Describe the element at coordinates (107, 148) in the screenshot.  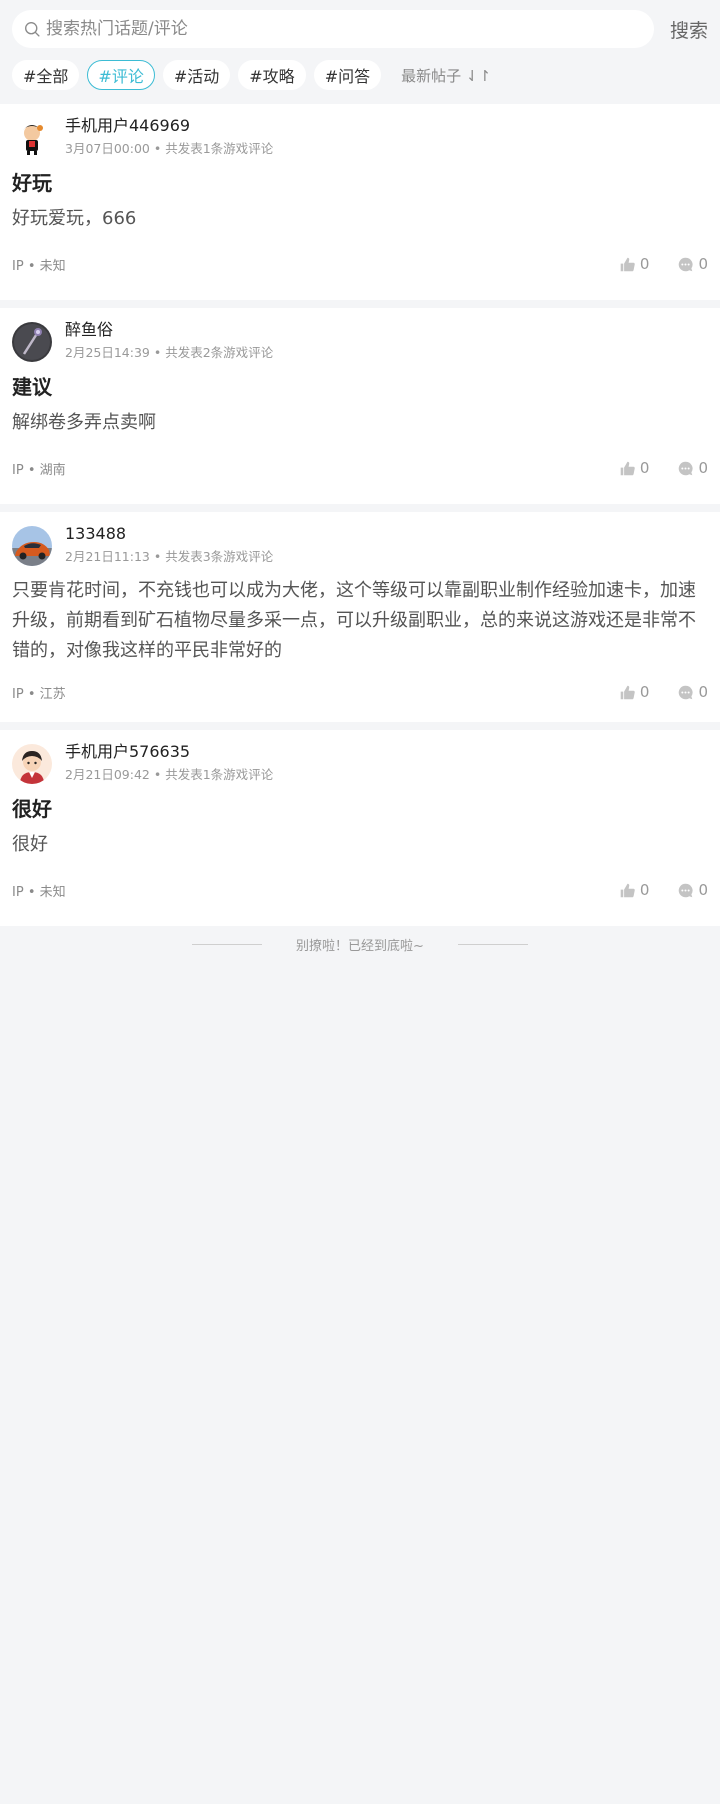
I see `post-time: 3月07日00:00` at that location.